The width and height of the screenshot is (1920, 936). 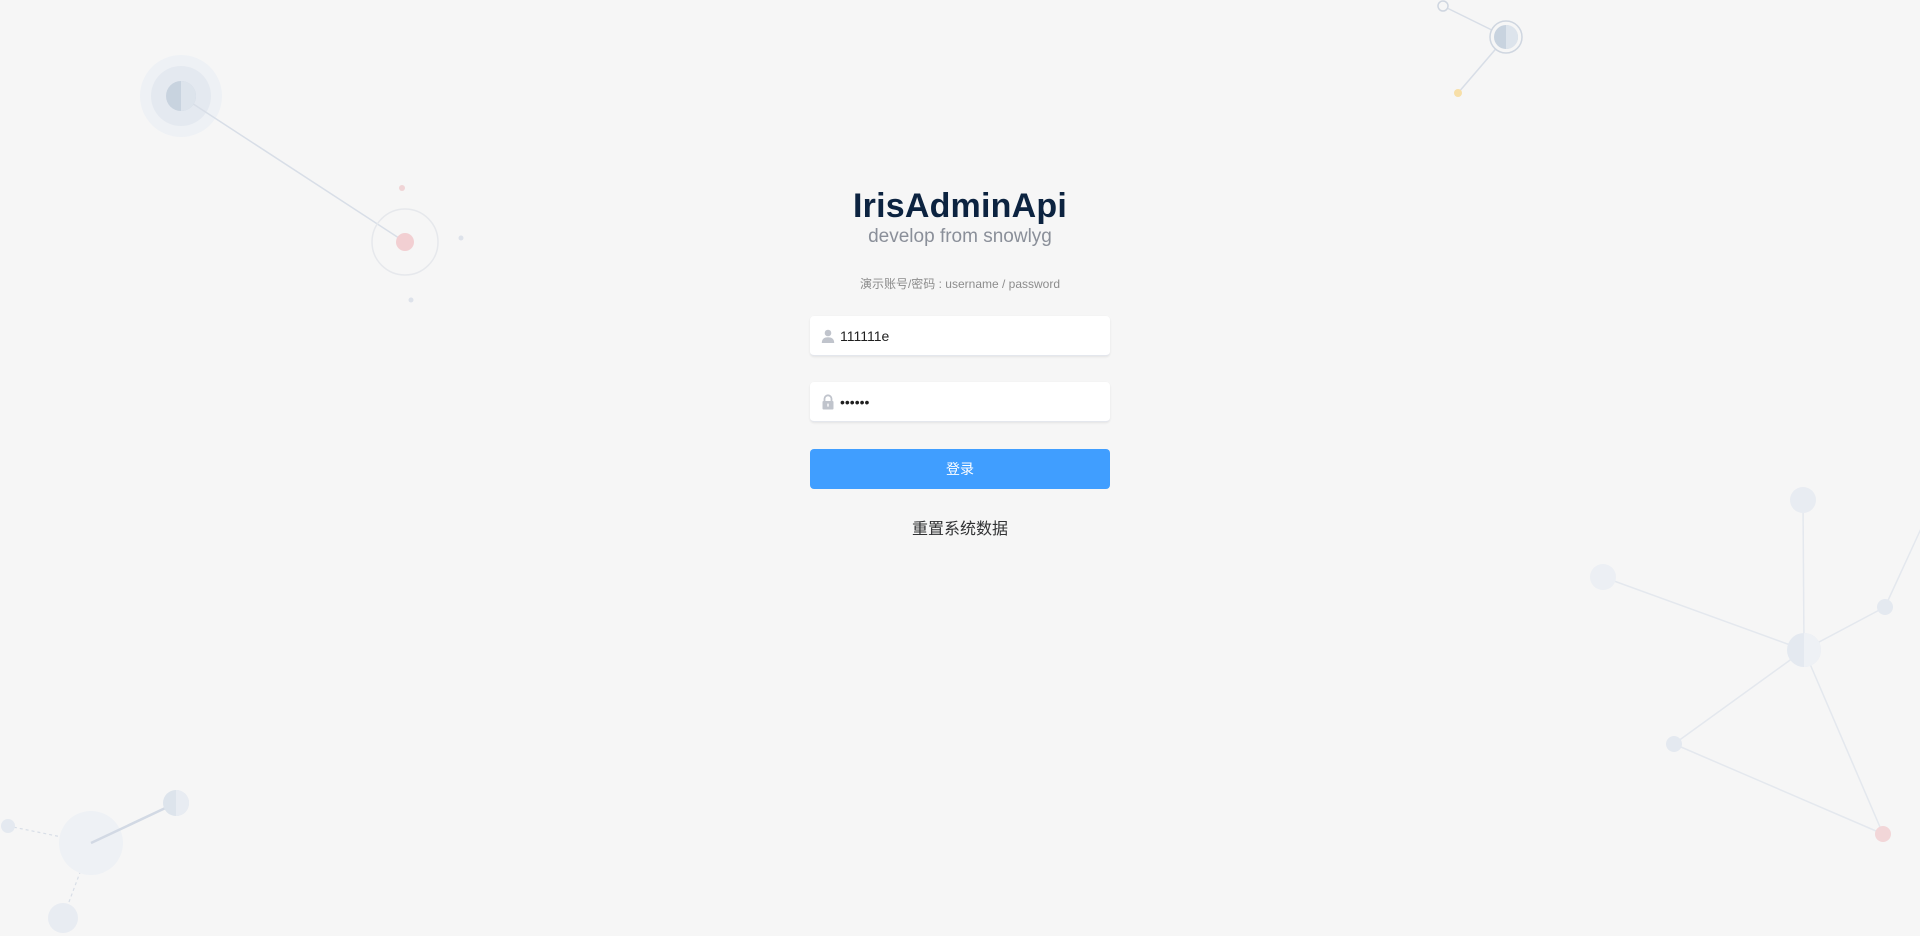 I want to click on app-subtitle: develop from snowlyg, so click(x=960, y=236).